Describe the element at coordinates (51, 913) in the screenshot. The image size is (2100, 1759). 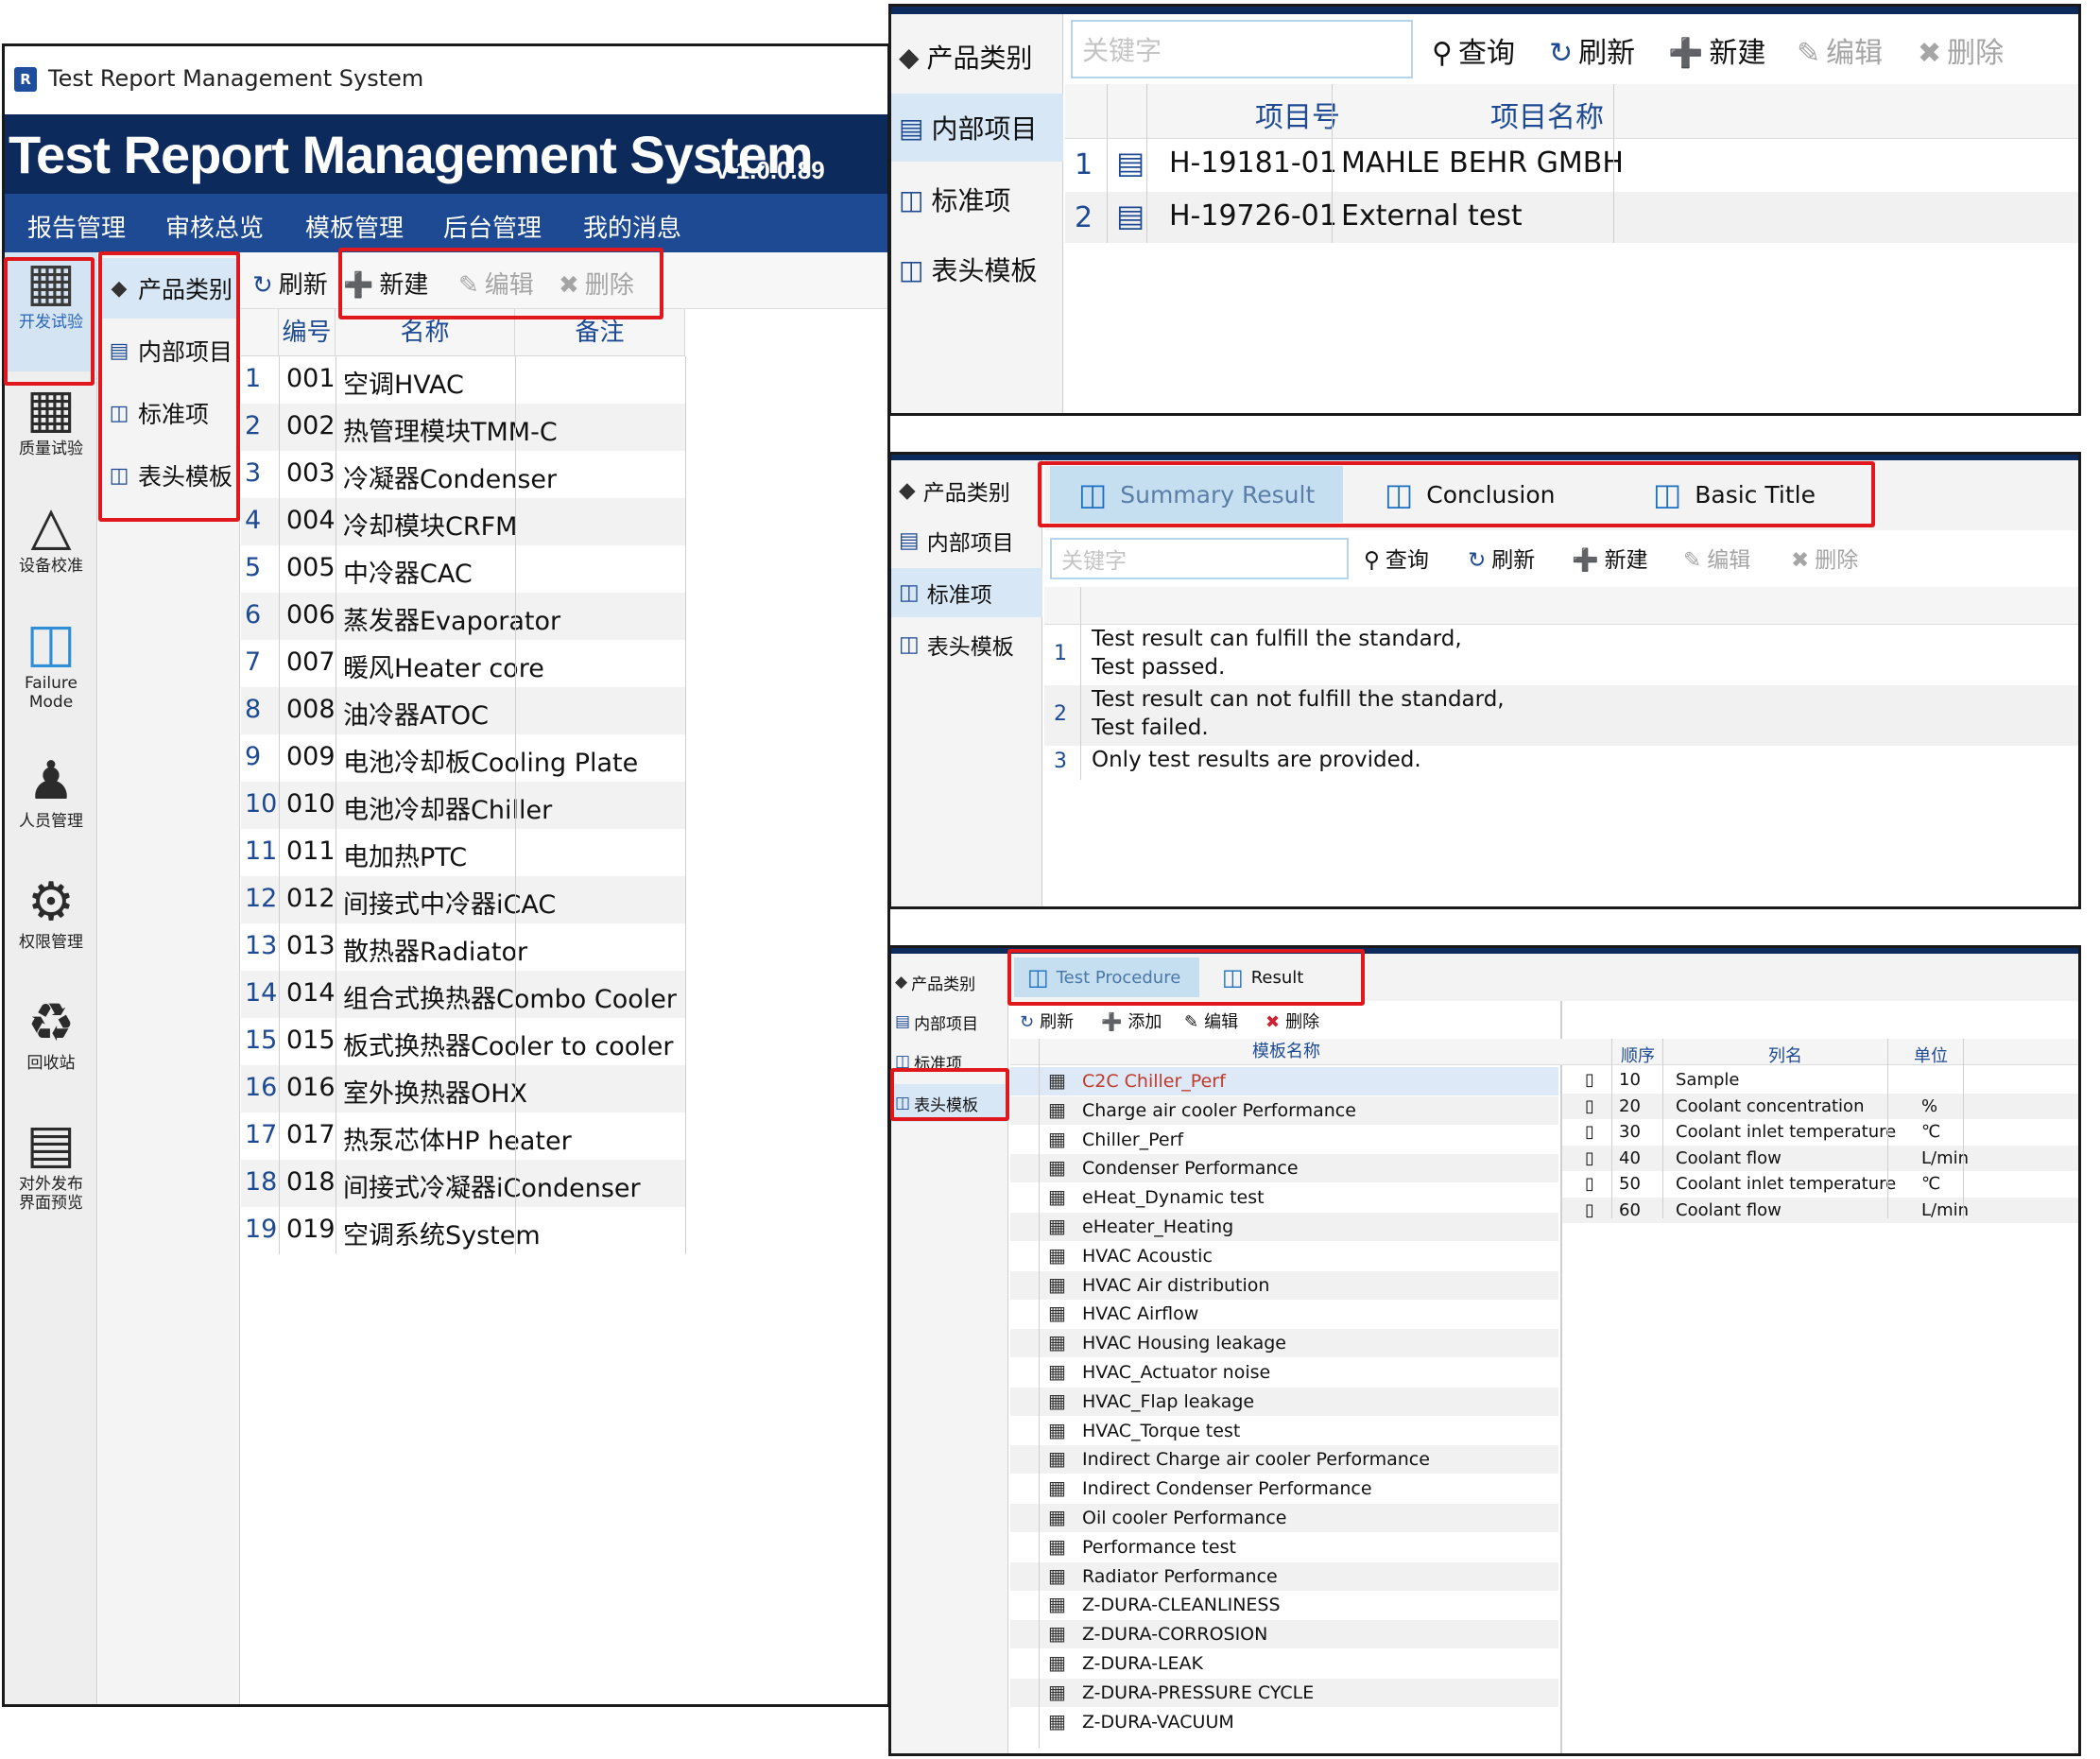
I see `rail-item-permissions: ⚙ 权限管理` at that location.